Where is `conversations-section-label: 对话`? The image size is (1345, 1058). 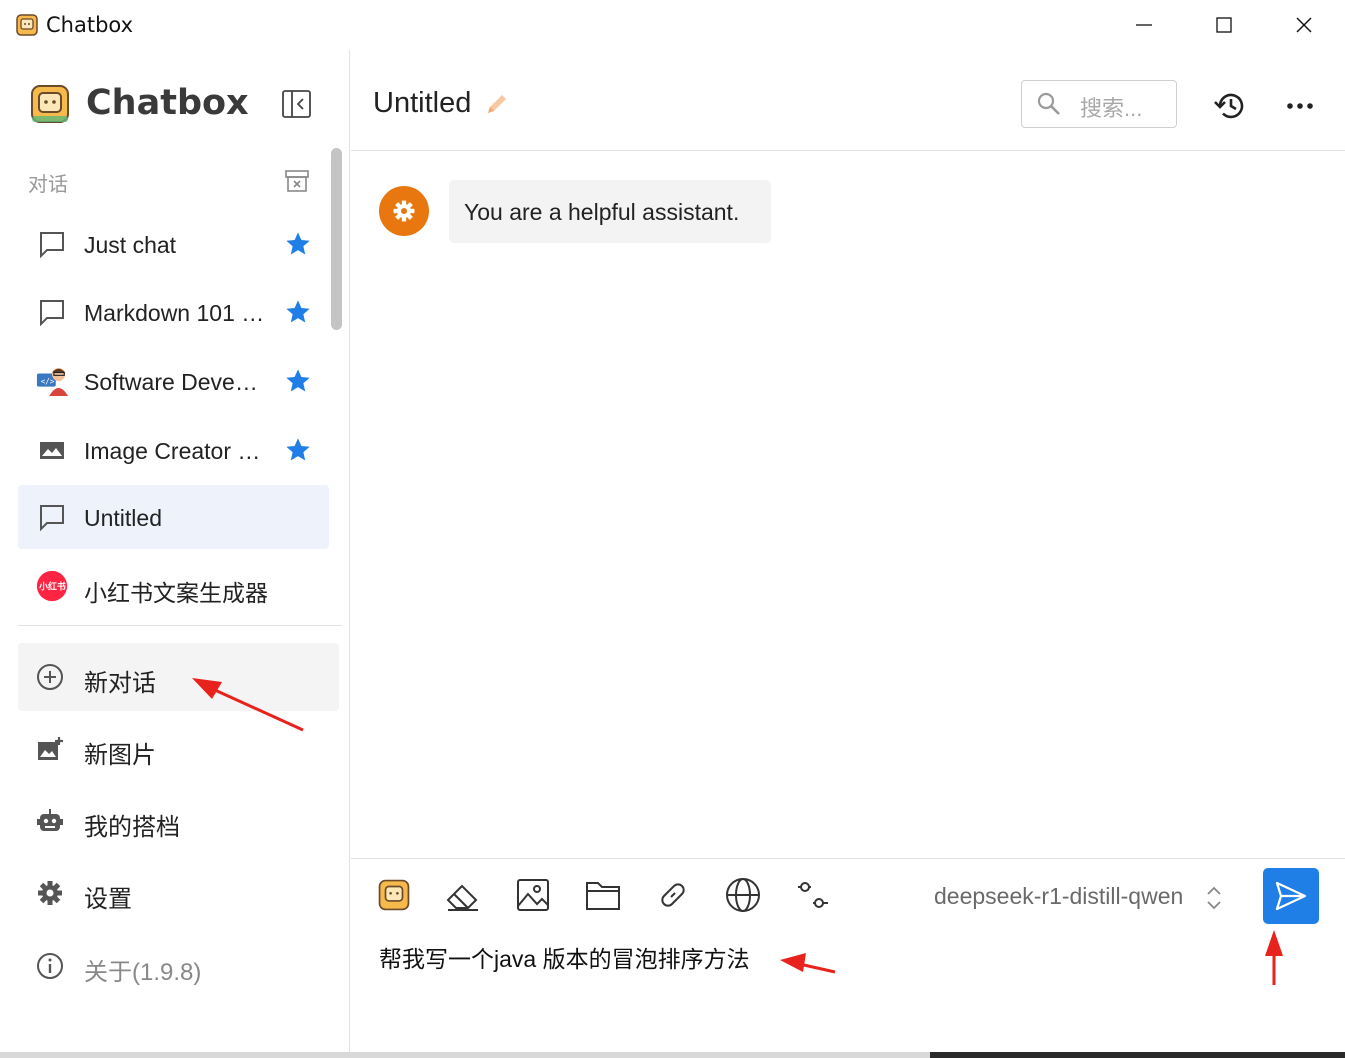
conversations-section-label: 对话 is located at coordinates (48, 185).